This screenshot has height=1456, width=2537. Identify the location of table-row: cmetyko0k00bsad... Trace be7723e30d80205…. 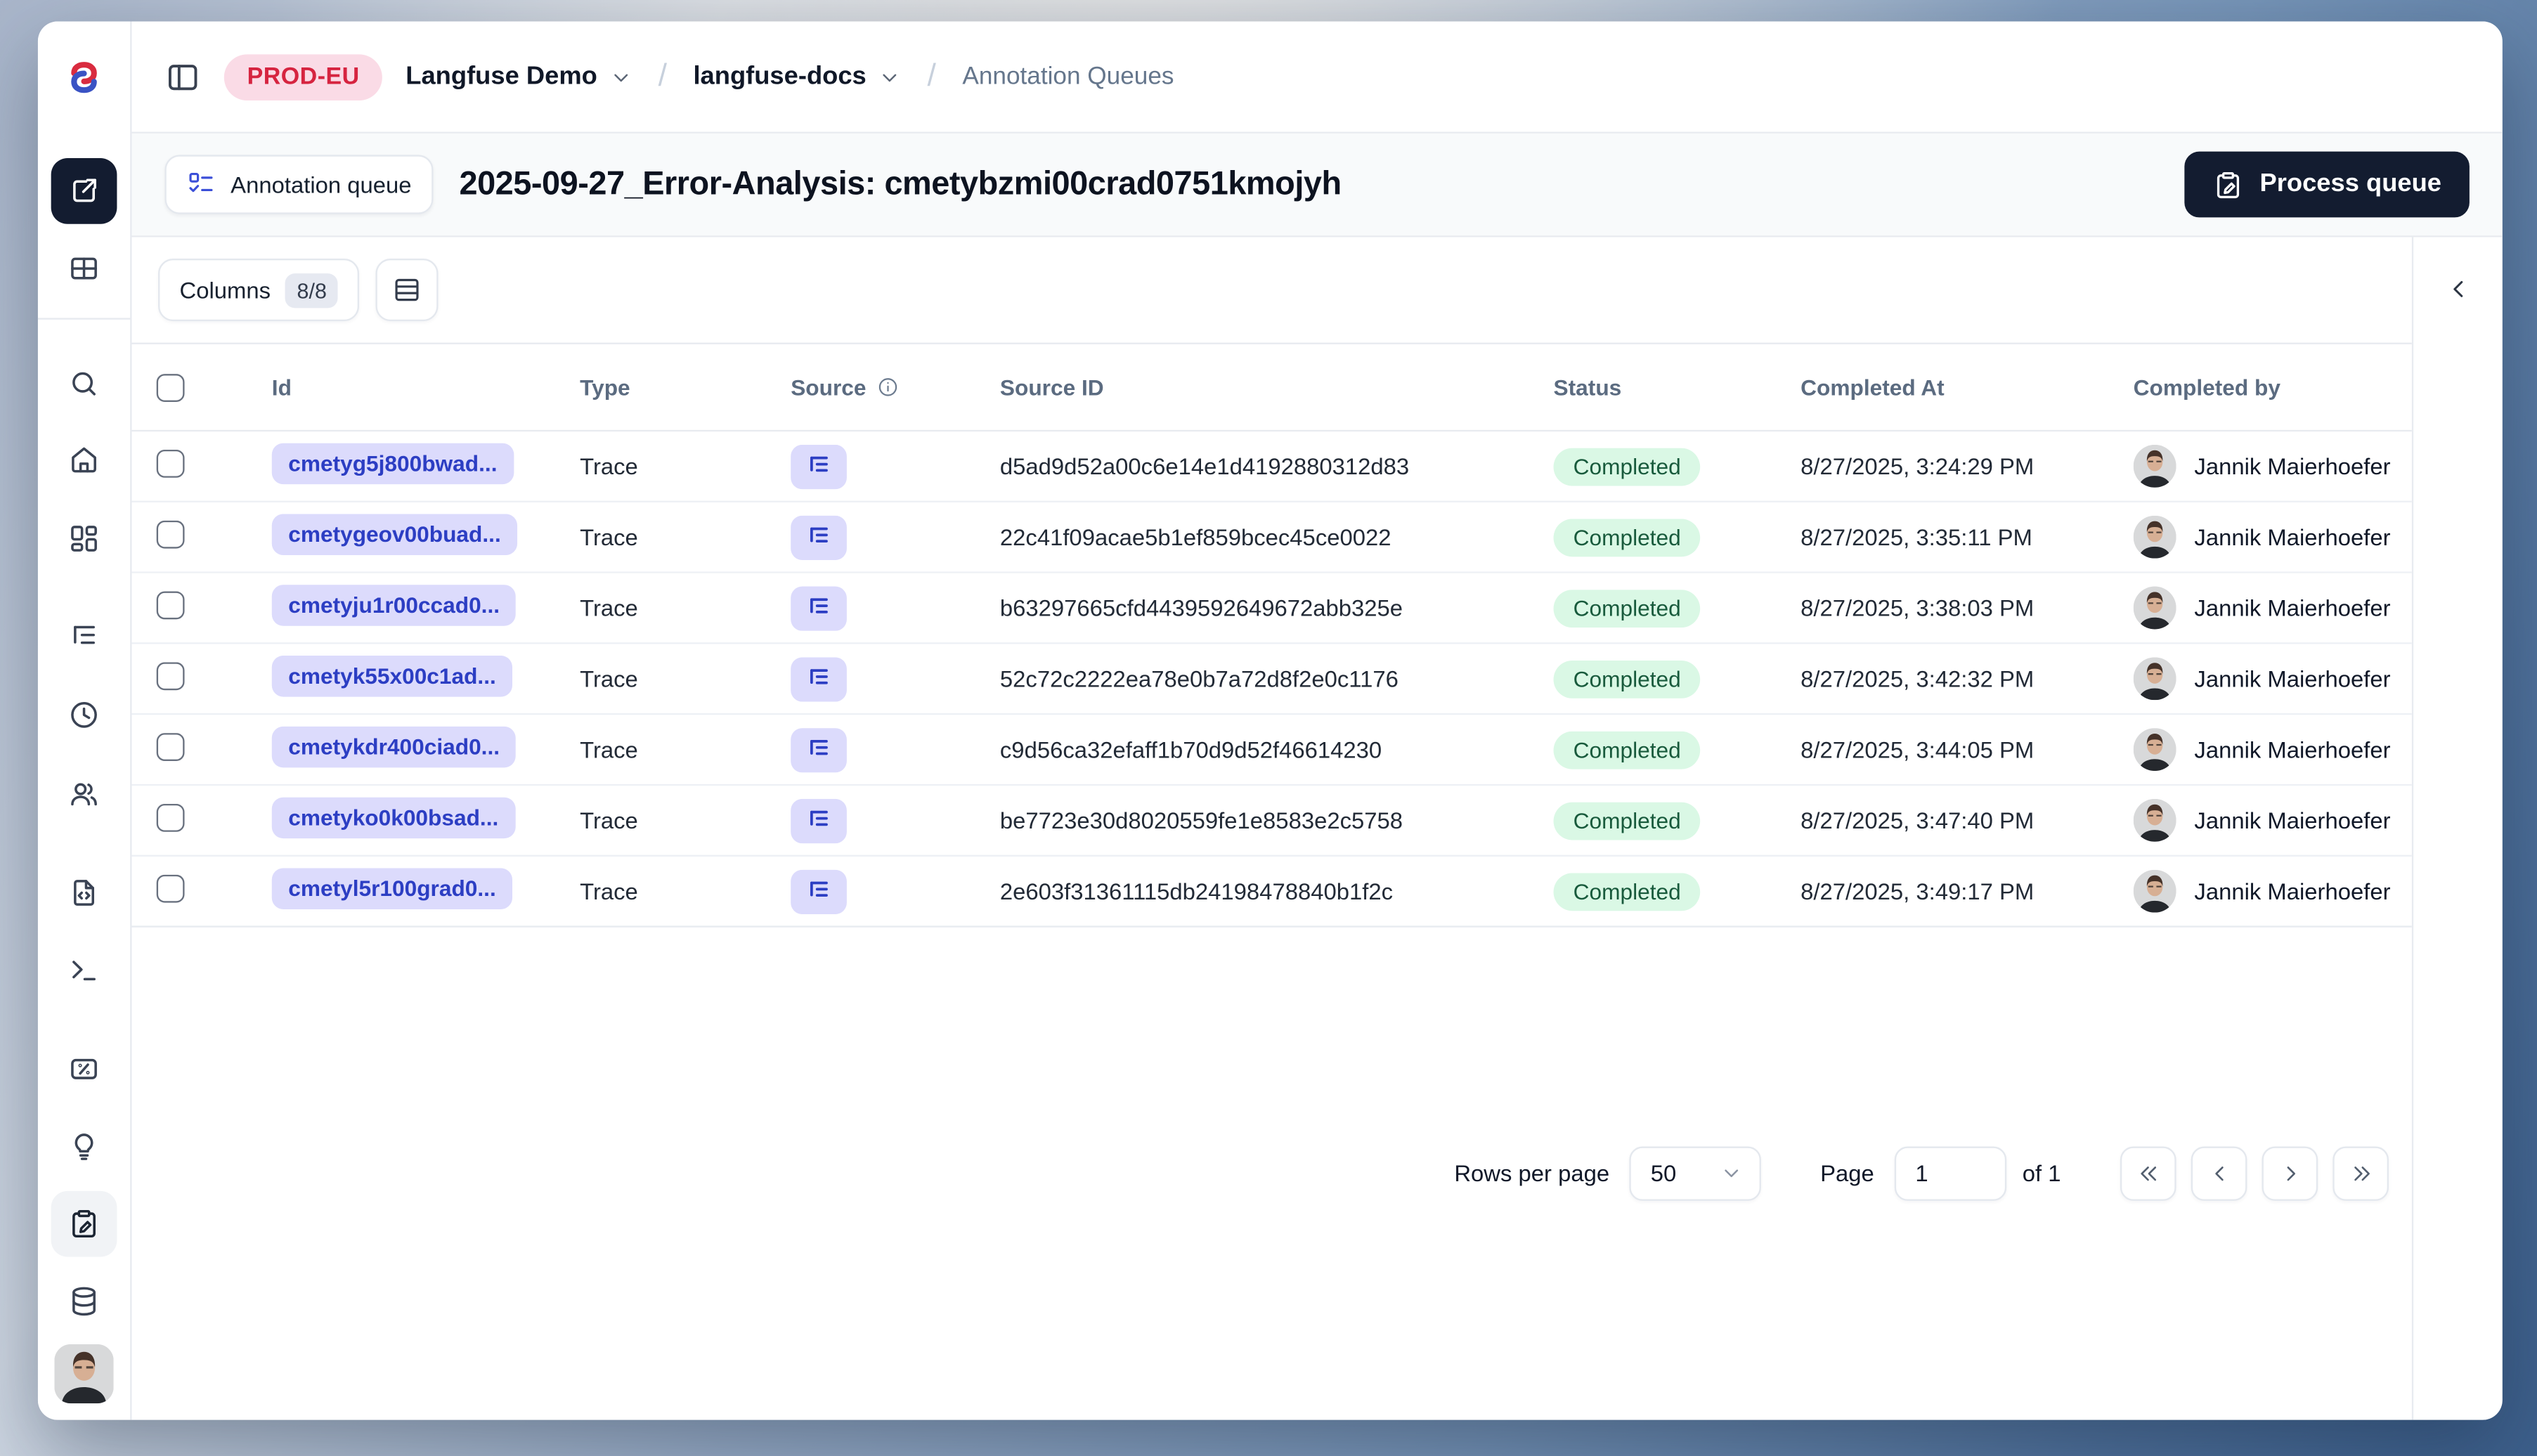
(1272, 822).